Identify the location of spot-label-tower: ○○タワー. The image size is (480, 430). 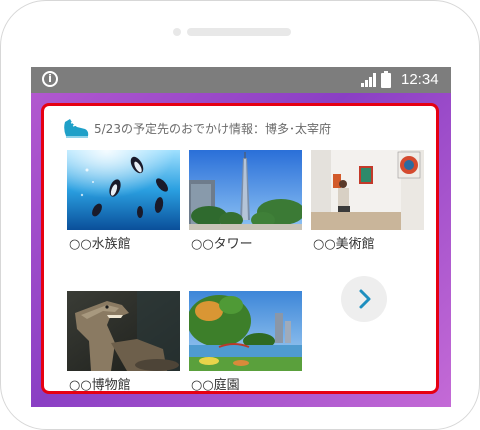
(222, 244).